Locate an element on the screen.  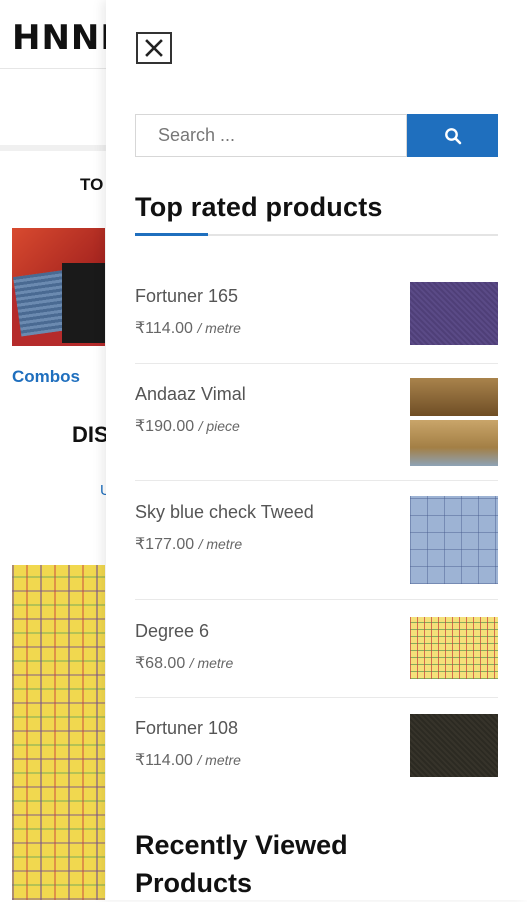
header-divider is located at coordinates (55, 68).